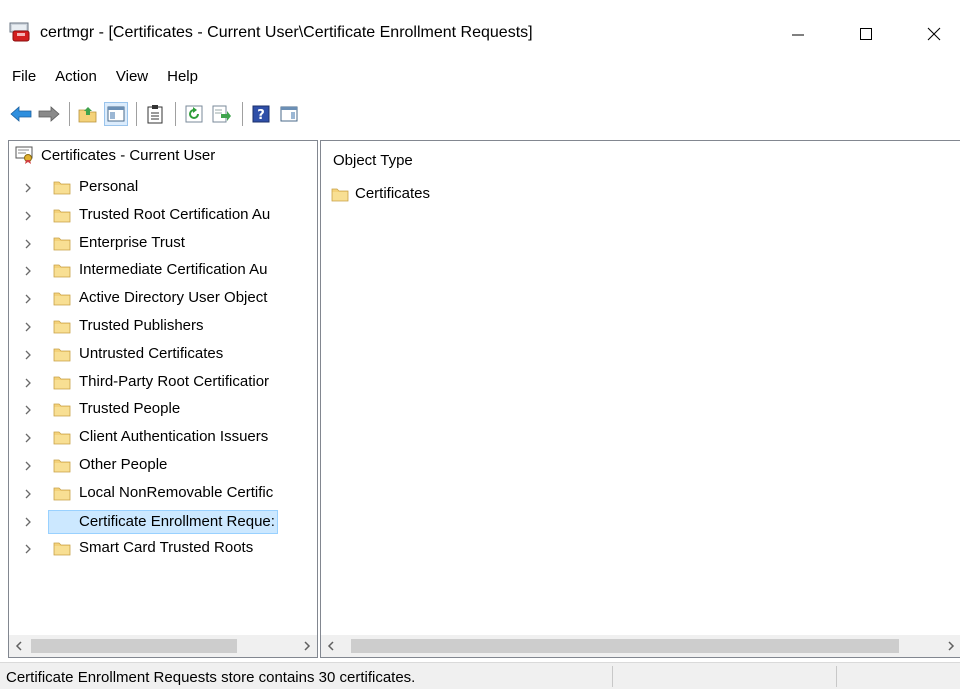 This screenshot has height=689, width=960. What do you see at coordinates (128, 155) in the screenshot?
I see `tree-root-label: Certificates - Current User` at bounding box center [128, 155].